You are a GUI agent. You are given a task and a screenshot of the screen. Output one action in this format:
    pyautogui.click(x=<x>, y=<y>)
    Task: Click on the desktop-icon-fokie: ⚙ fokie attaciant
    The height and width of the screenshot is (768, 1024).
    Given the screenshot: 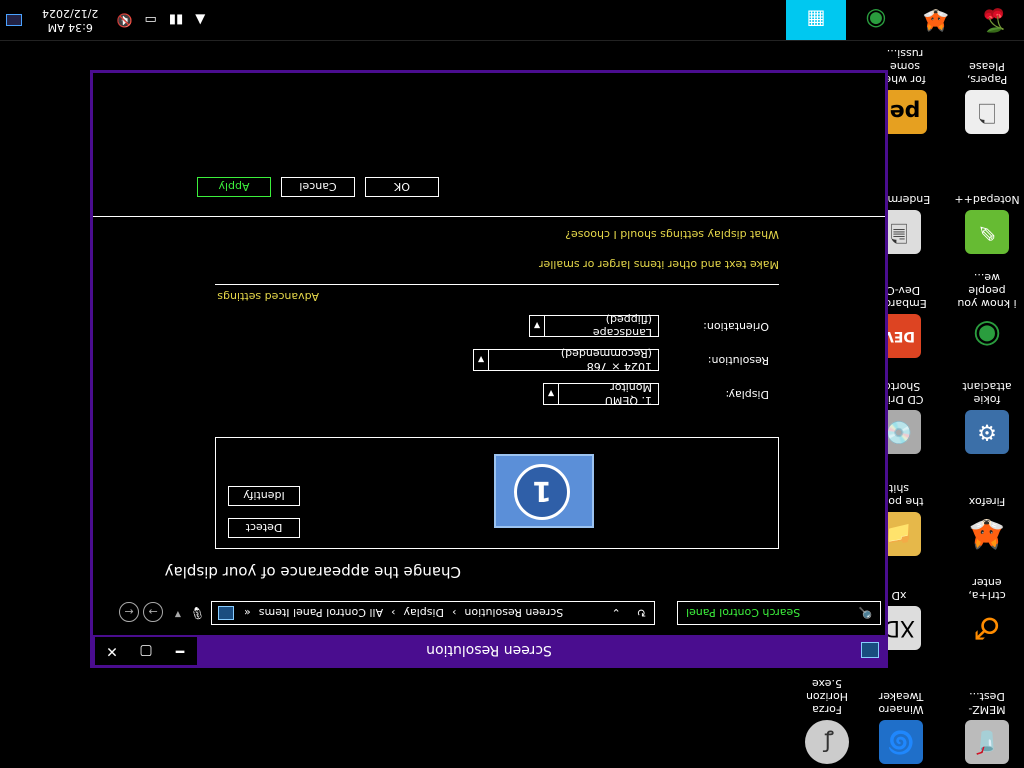 What is the action you would take?
    pyautogui.click(x=987, y=417)
    